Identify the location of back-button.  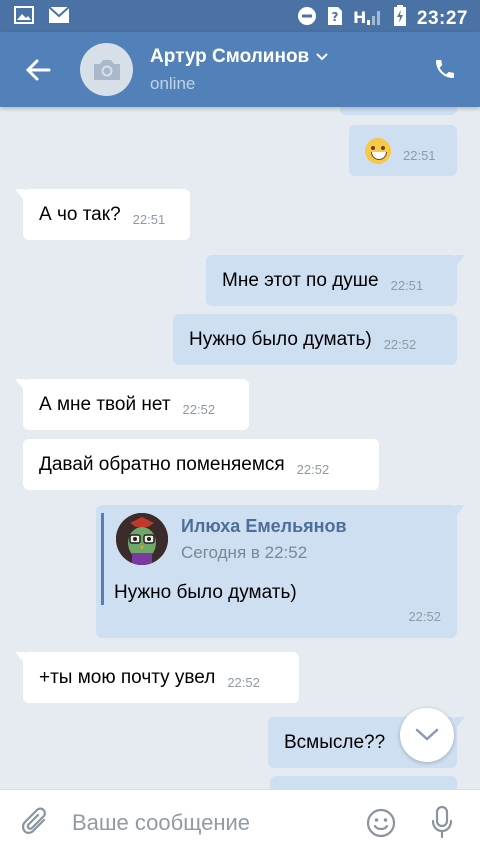
(38, 70).